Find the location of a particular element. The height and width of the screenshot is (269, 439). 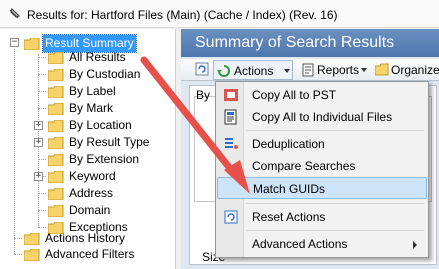

tree-item-advanced-filters: Advanced Filters is located at coordinates (94, 254).